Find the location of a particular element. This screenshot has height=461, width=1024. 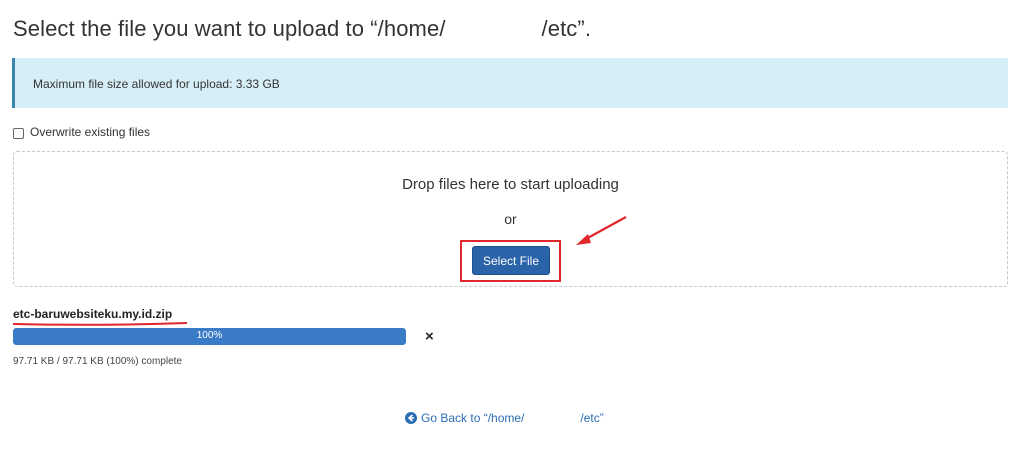

overwrite-option: Overwrite existing files is located at coordinates (81, 132).